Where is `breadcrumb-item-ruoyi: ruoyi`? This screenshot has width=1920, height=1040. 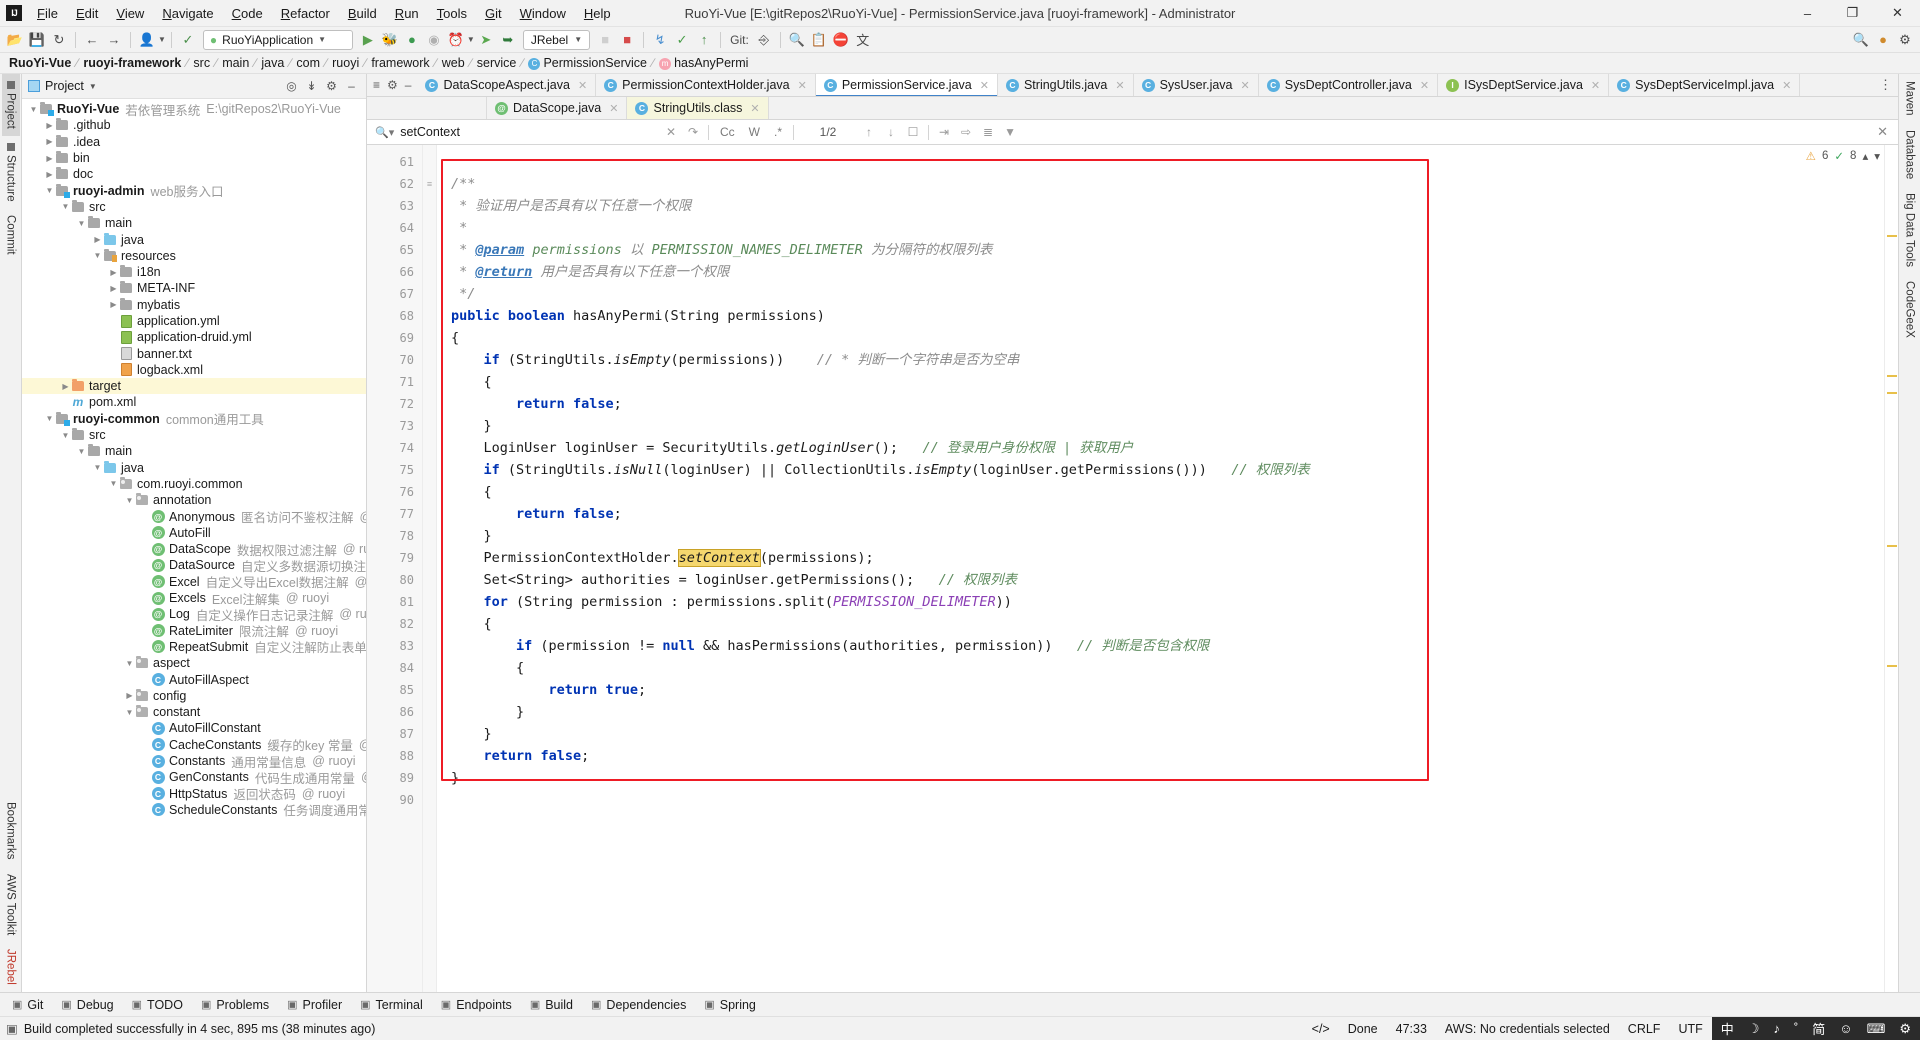 breadcrumb-item-ruoyi: ruoyi is located at coordinates (345, 63).